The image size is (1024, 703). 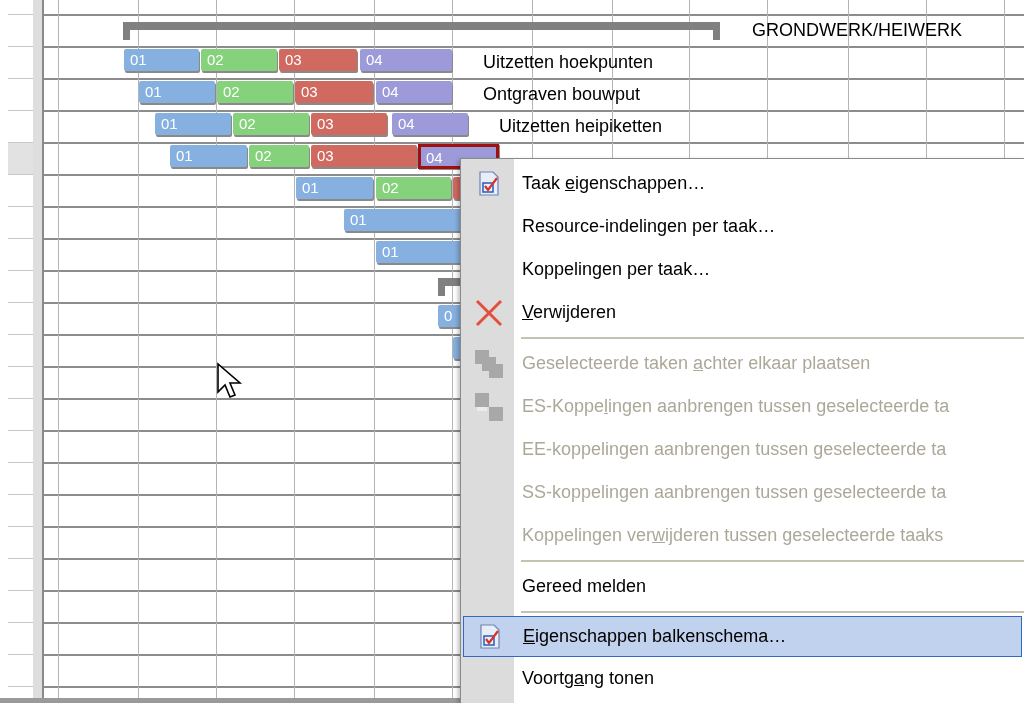 What do you see at coordinates (742, 586) in the screenshot?
I see `menu-item: Gereed melden` at bounding box center [742, 586].